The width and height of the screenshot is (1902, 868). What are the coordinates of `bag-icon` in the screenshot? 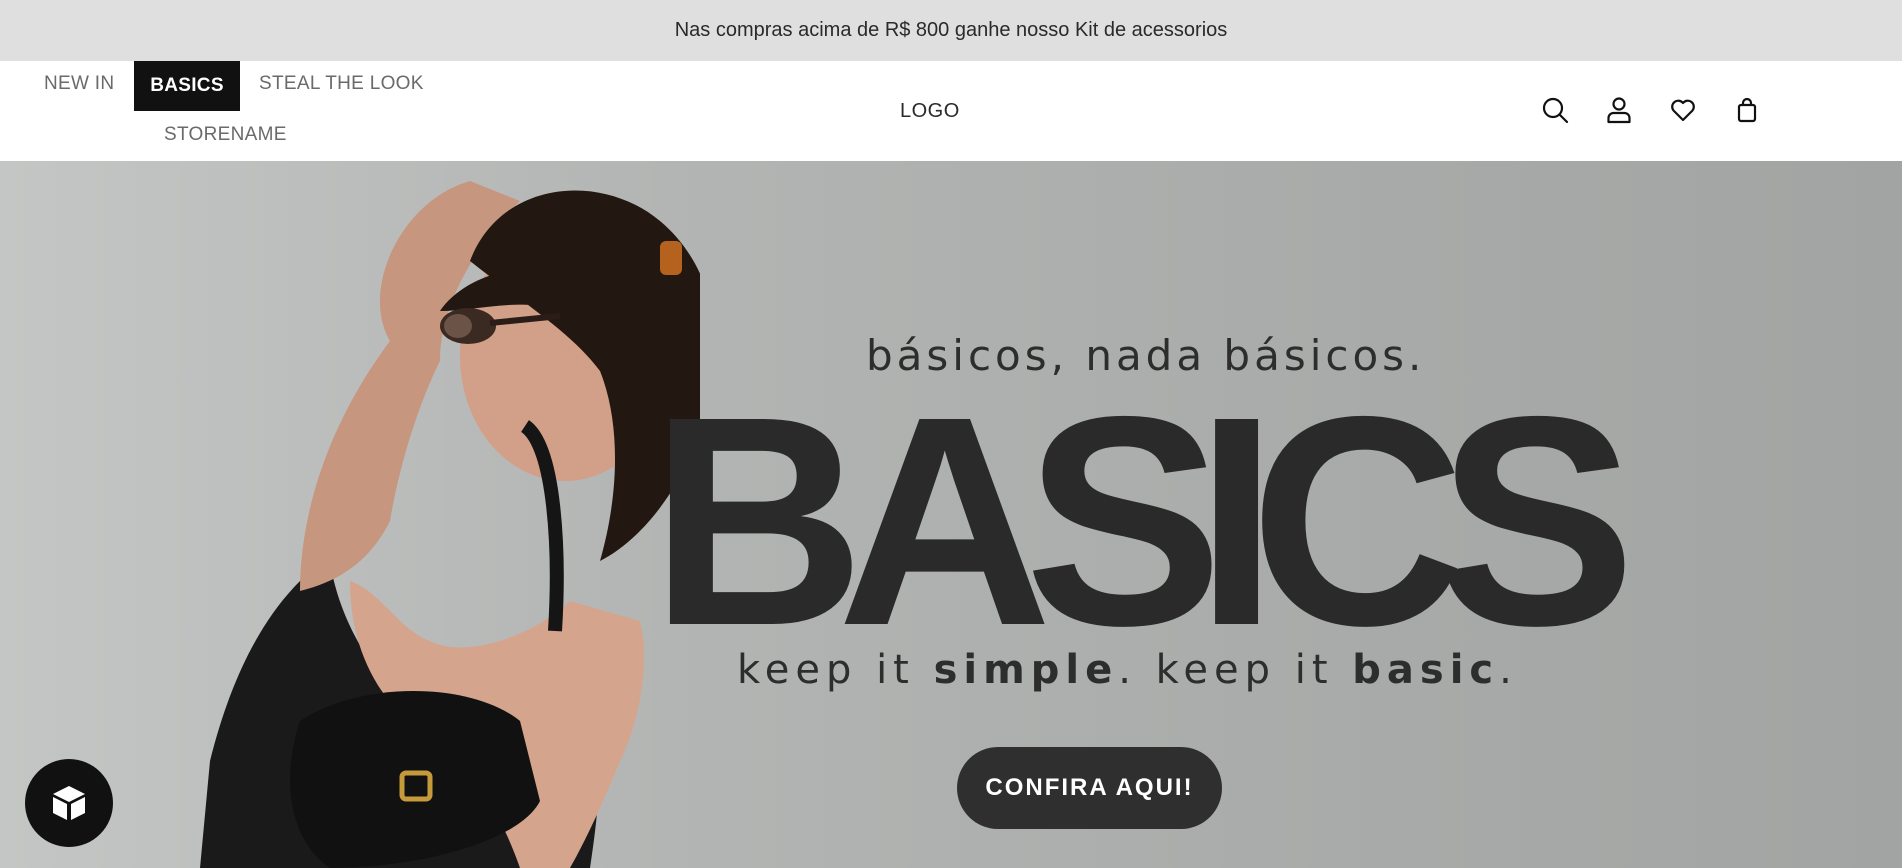 It's located at (1747, 110).